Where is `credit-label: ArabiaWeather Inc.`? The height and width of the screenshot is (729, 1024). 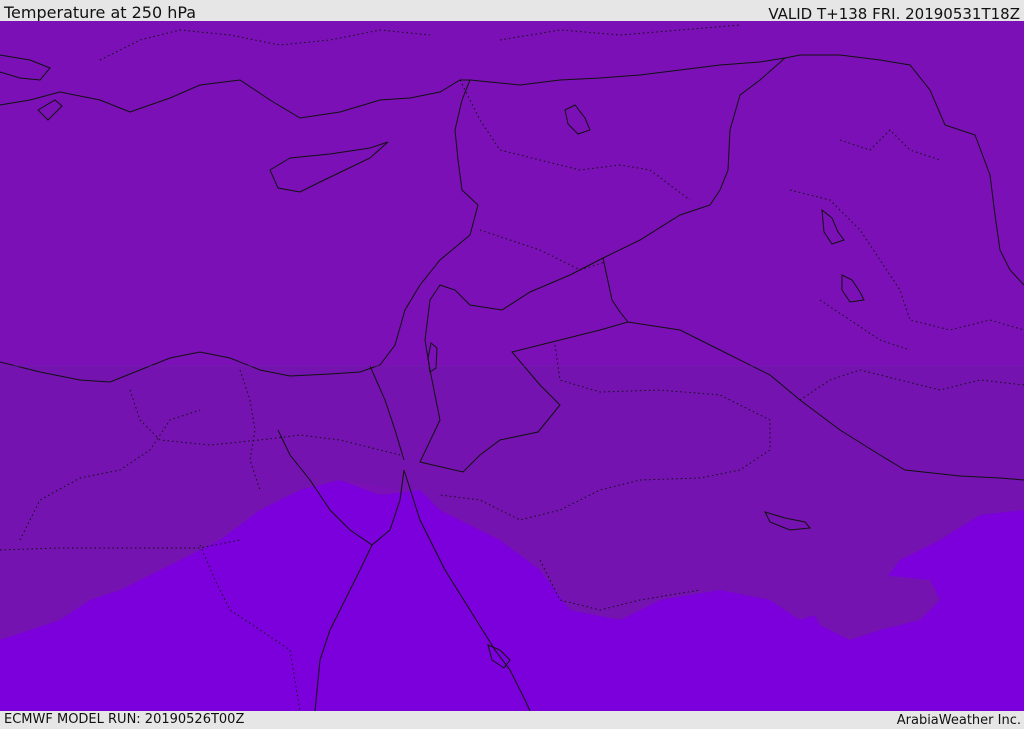
credit-label: ArabiaWeather Inc. is located at coordinates (958, 720).